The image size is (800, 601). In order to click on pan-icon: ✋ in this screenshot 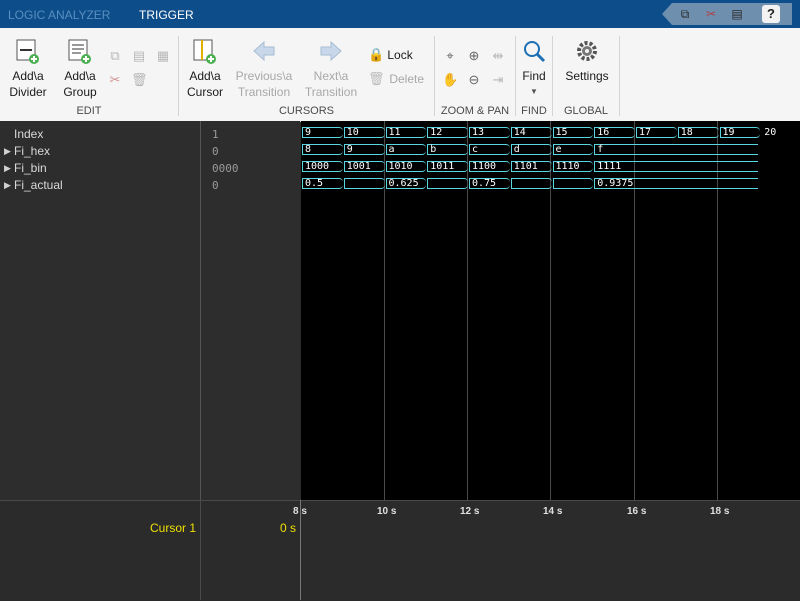, I will do `click(450, 80)`.